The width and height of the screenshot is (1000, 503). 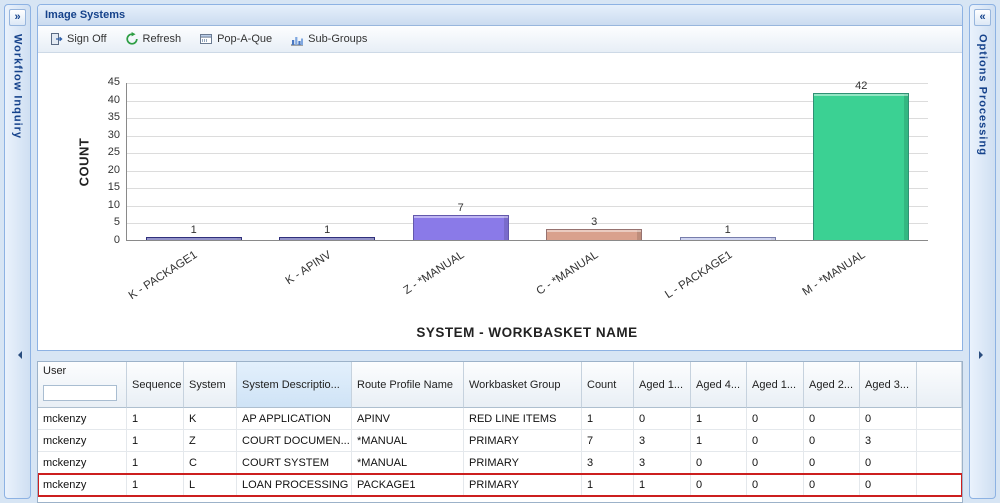 I want to click on popaque-icon, so click(x=206, y=39).